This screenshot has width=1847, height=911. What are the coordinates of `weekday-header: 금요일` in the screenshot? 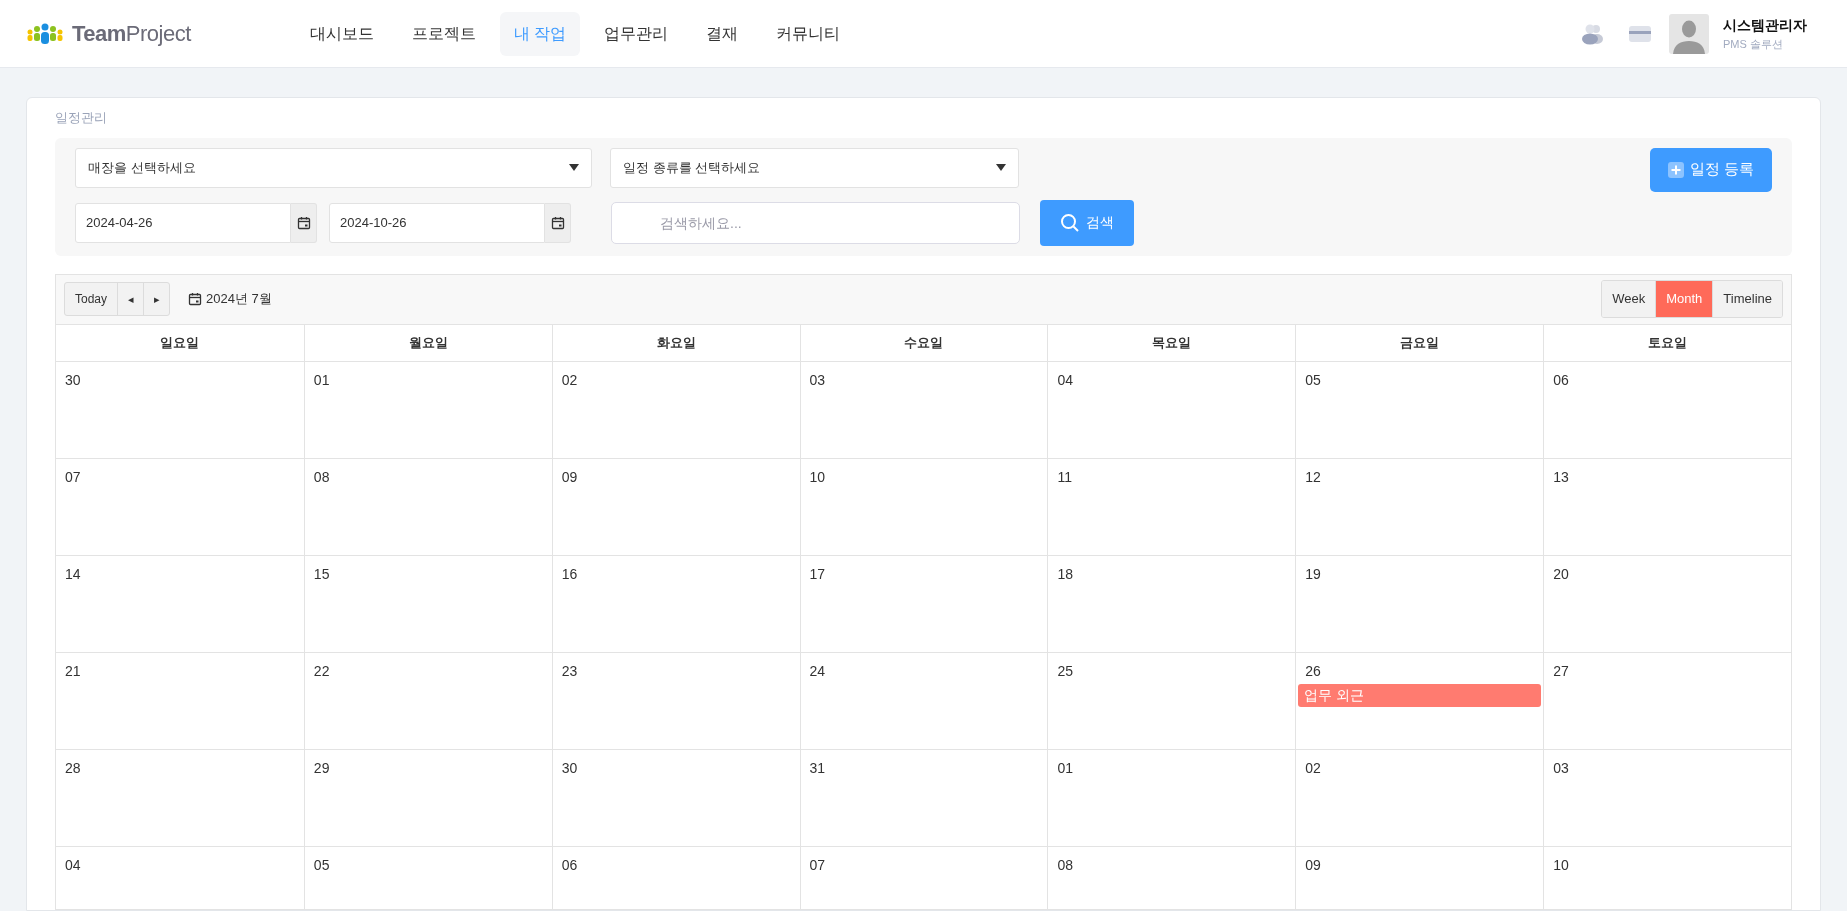 It's located at (1419, 343).